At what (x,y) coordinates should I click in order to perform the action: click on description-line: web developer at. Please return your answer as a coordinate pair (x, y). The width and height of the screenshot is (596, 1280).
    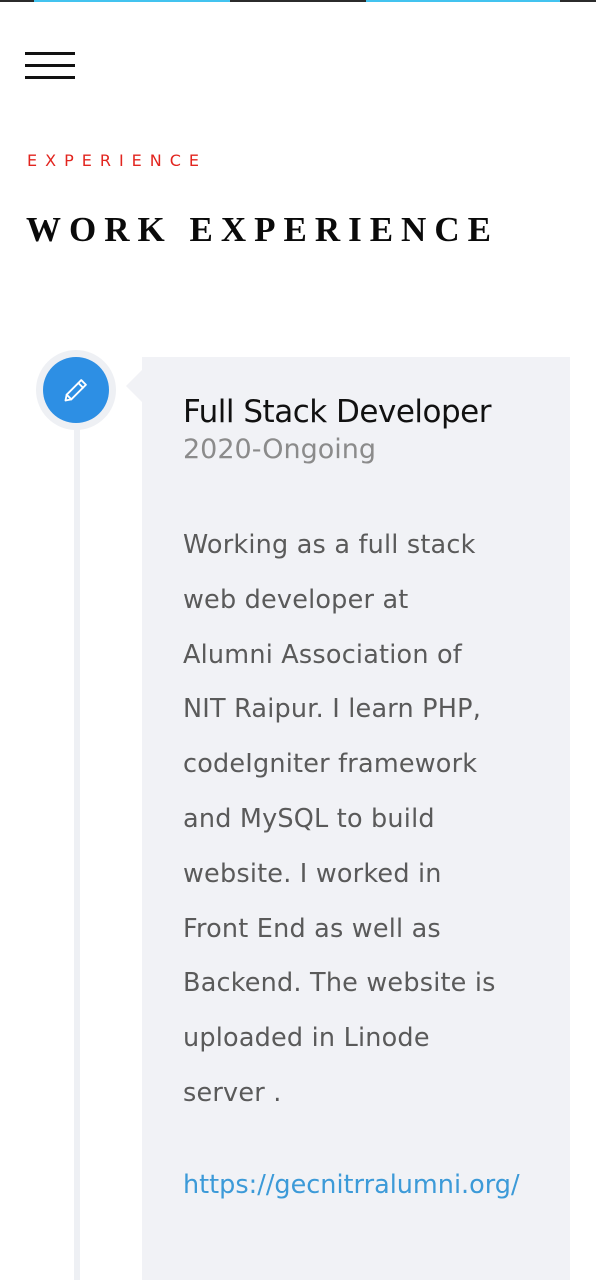
    Looking at the image, I should click on (296, 599).